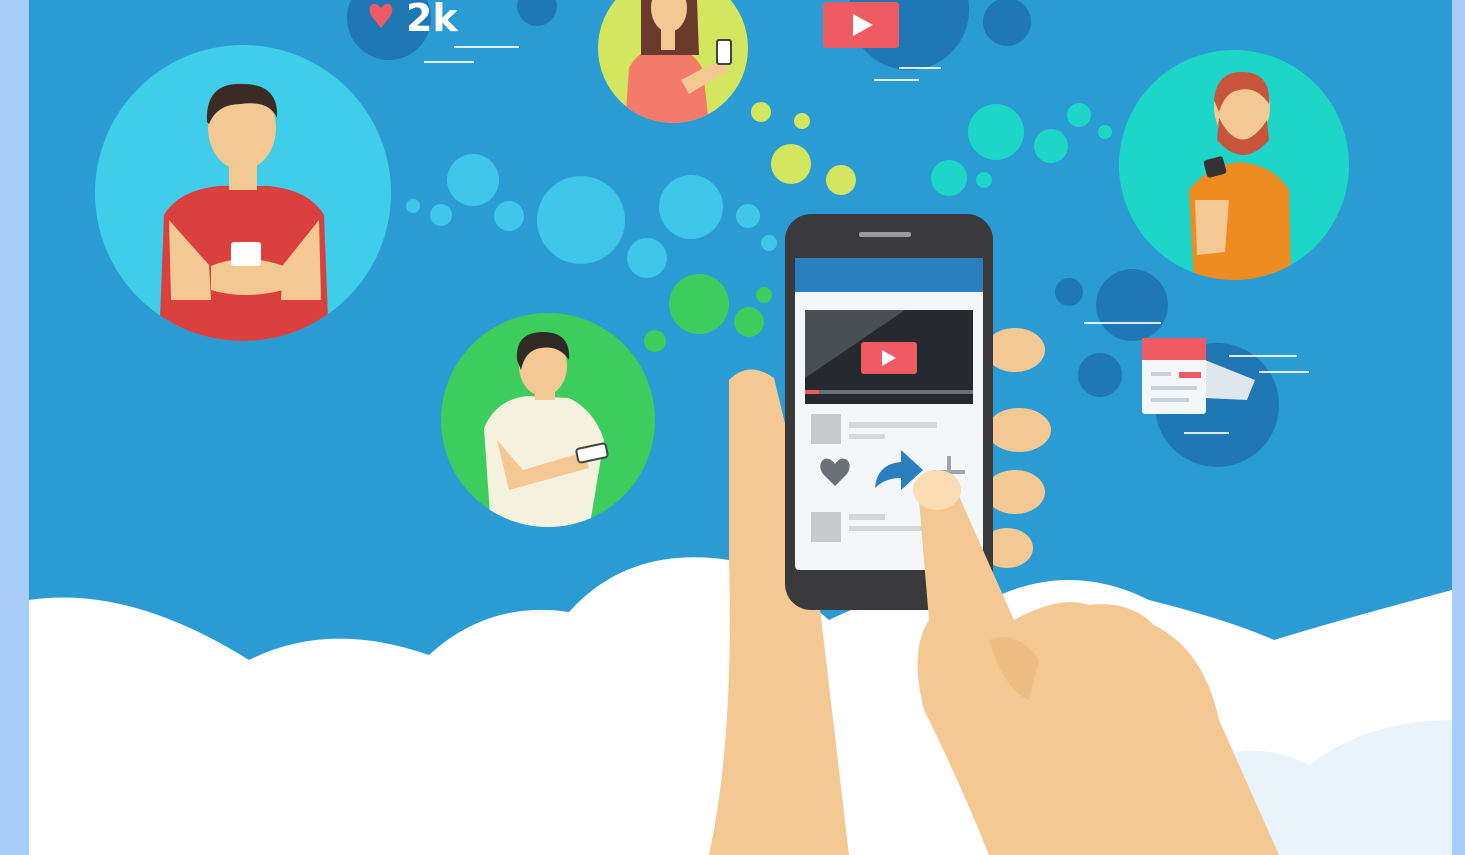 This screenshot has width=1465, height=855. What do you see at coordinates (432, 20) in the screenshot?
I see `likes-count: 2k` at bounding box center [432, 20].